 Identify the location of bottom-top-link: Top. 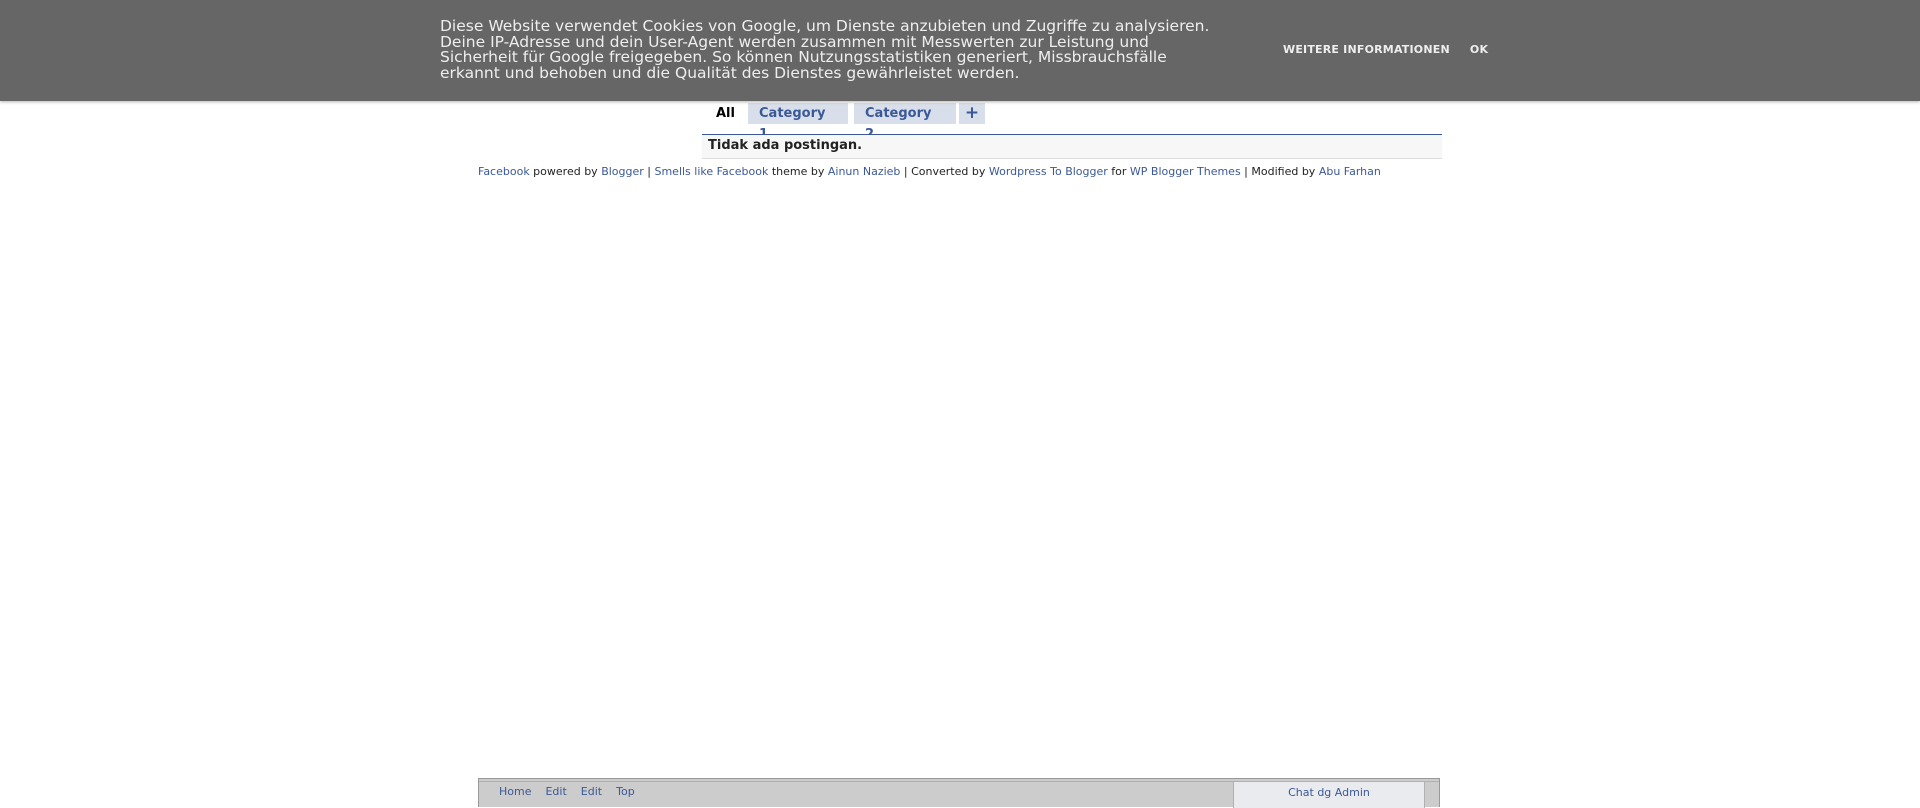
(625, 791).